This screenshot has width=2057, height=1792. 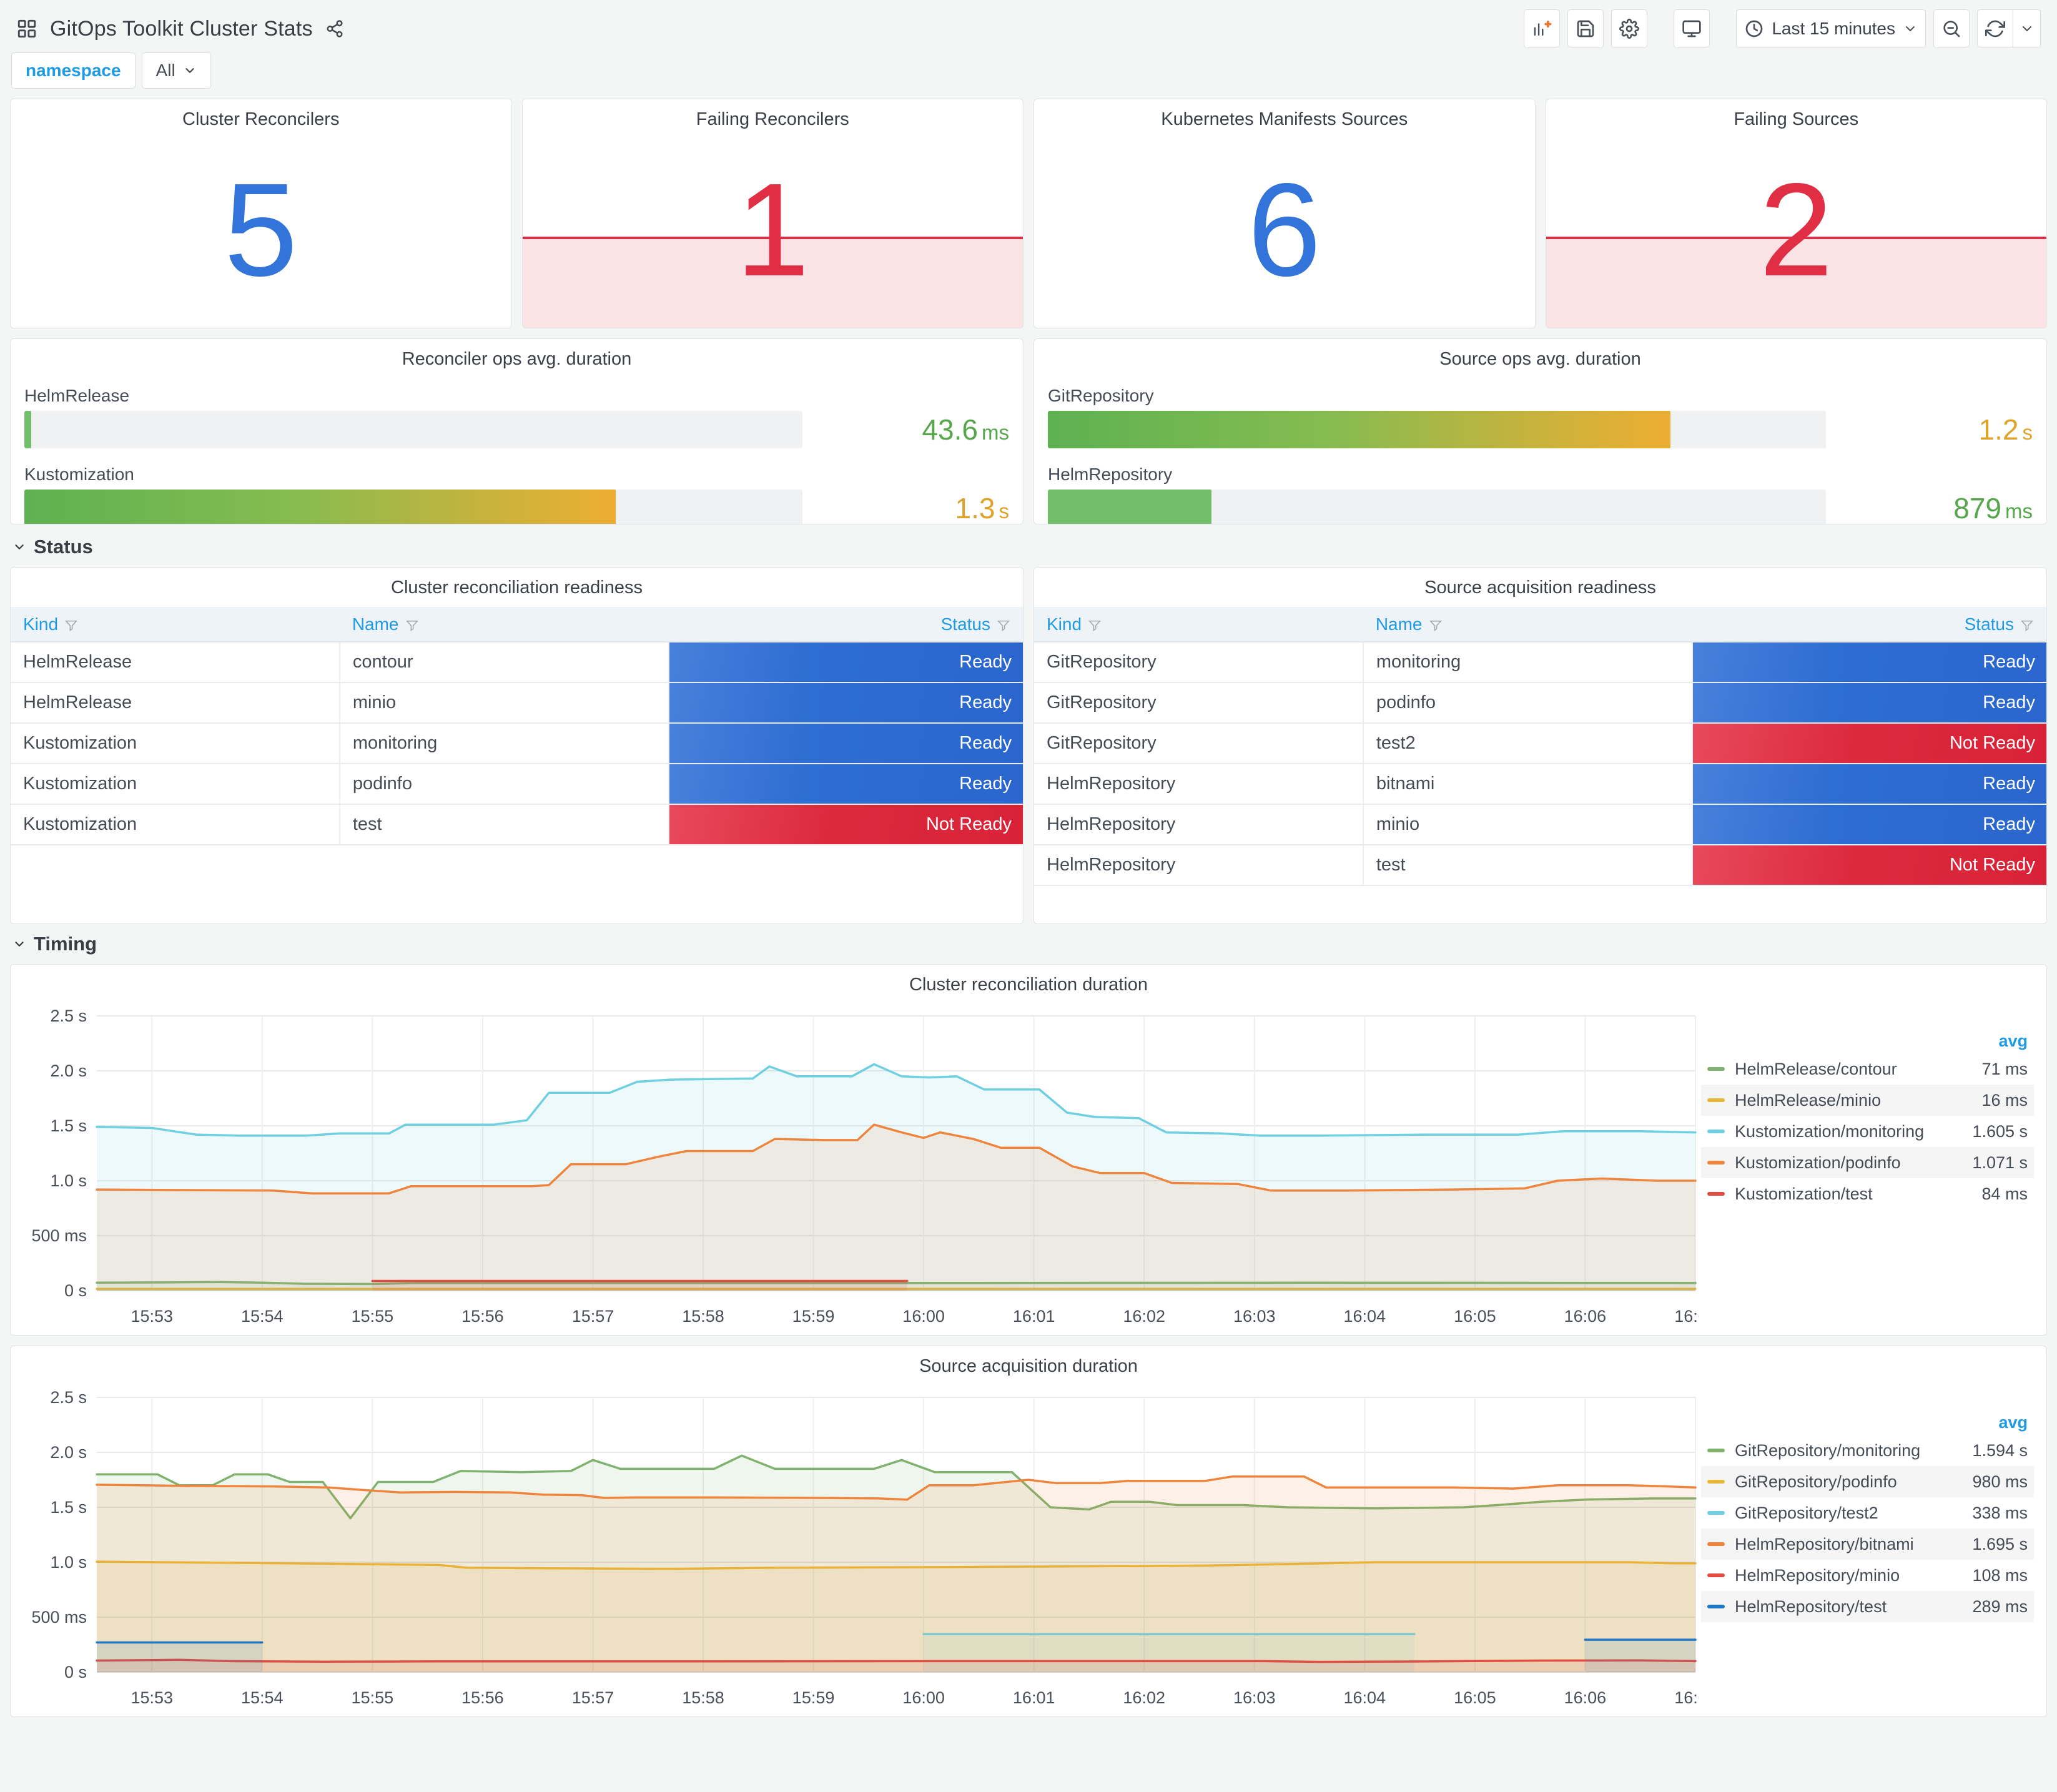 I want to click on variable-value-dropdown: All, so click(x=176, y=70).